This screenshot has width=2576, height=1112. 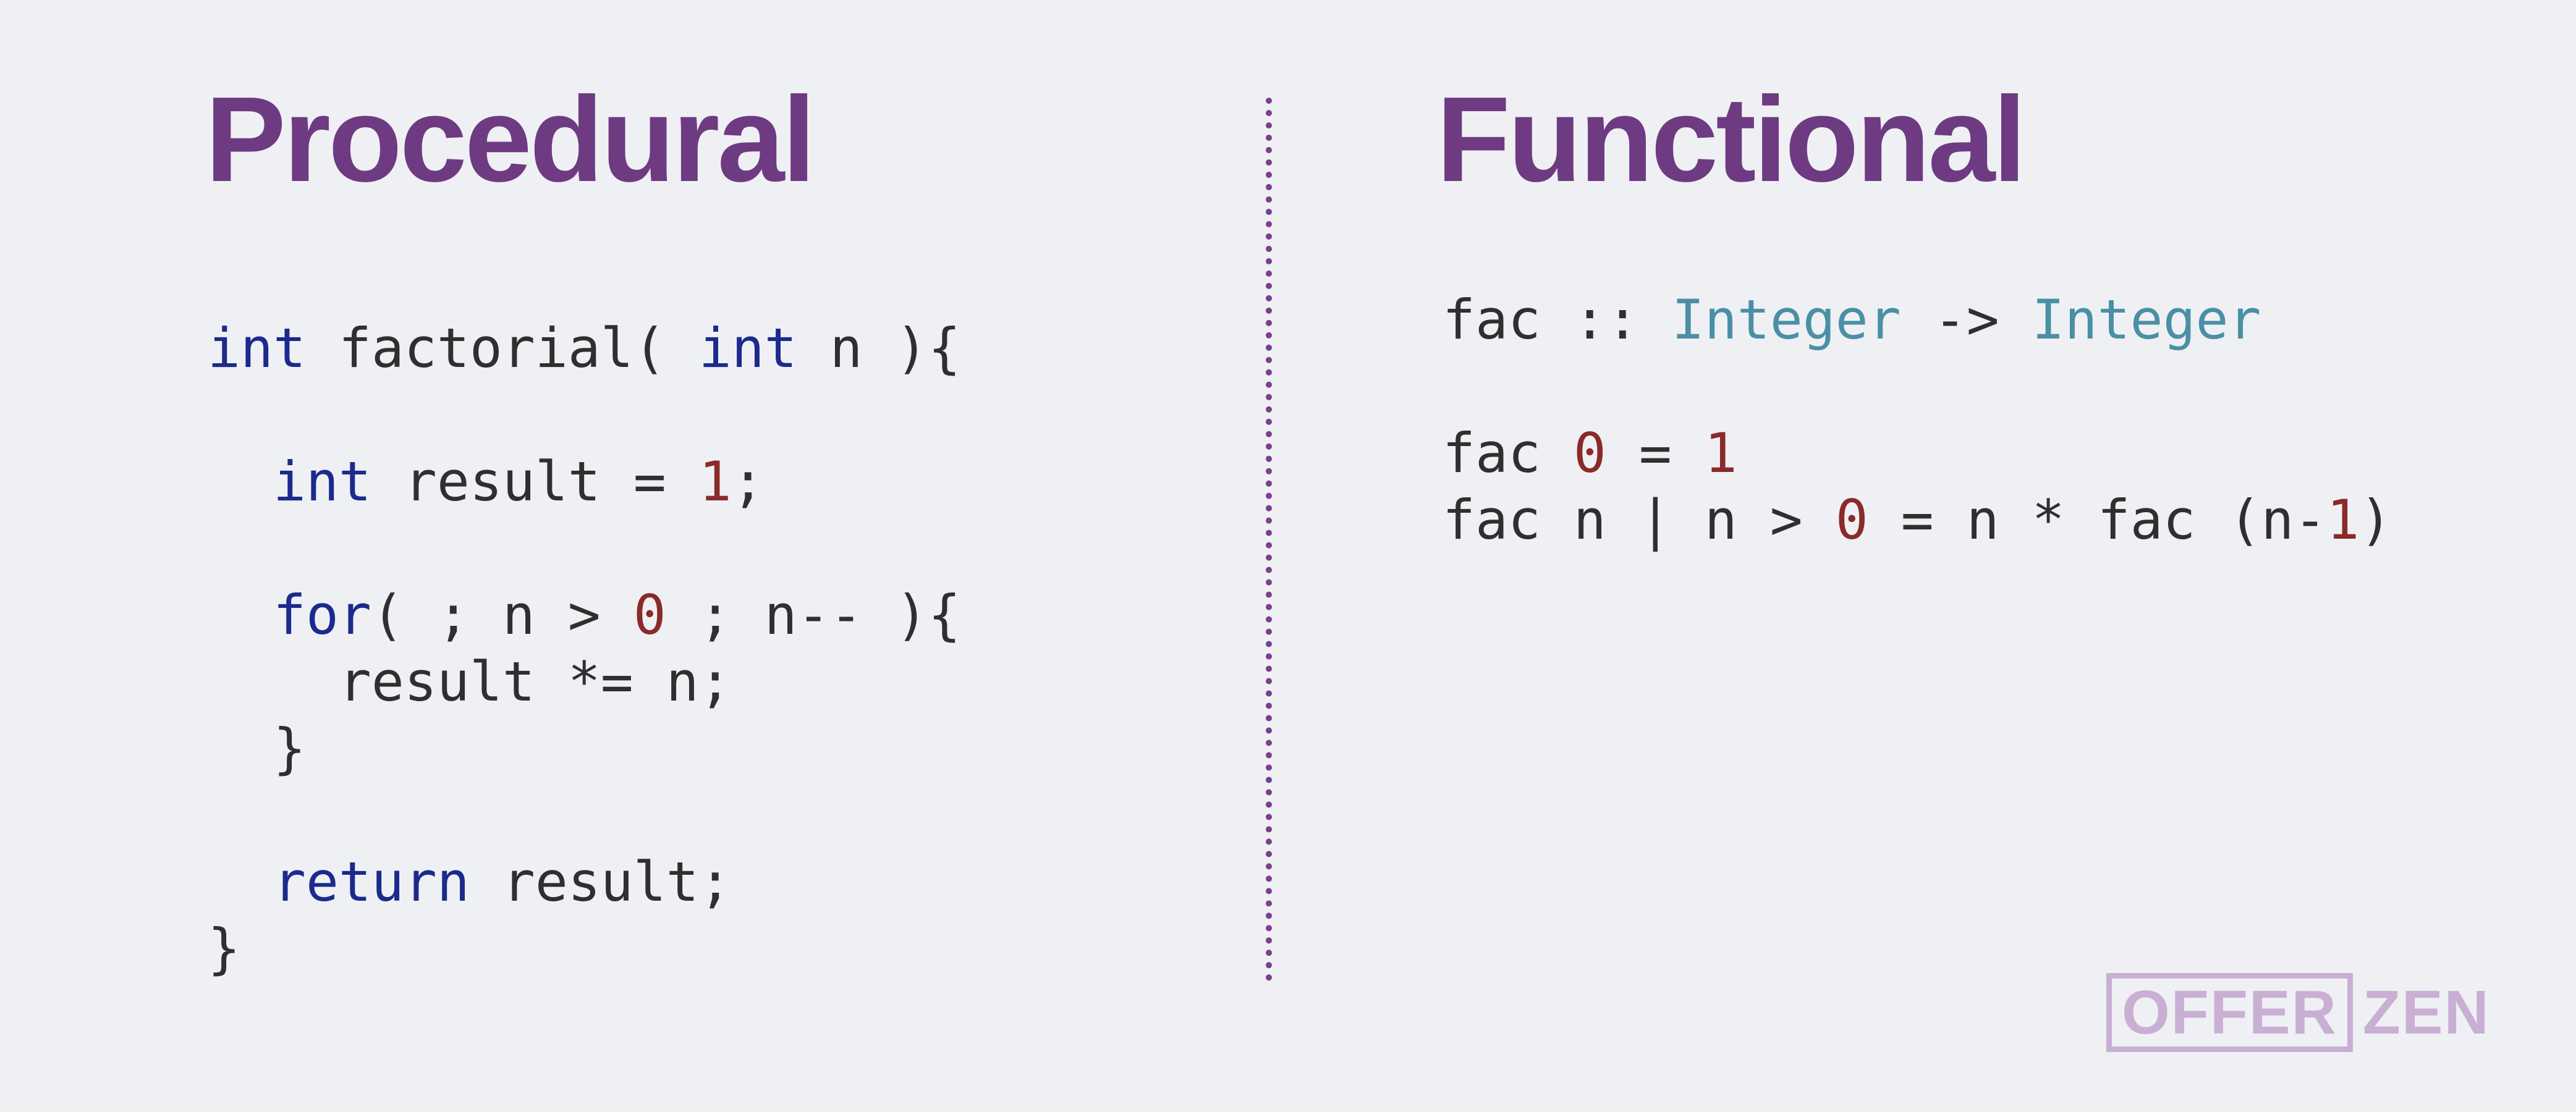 I want to click on procedural-heading: Procedural, so click(x=510, y=139).